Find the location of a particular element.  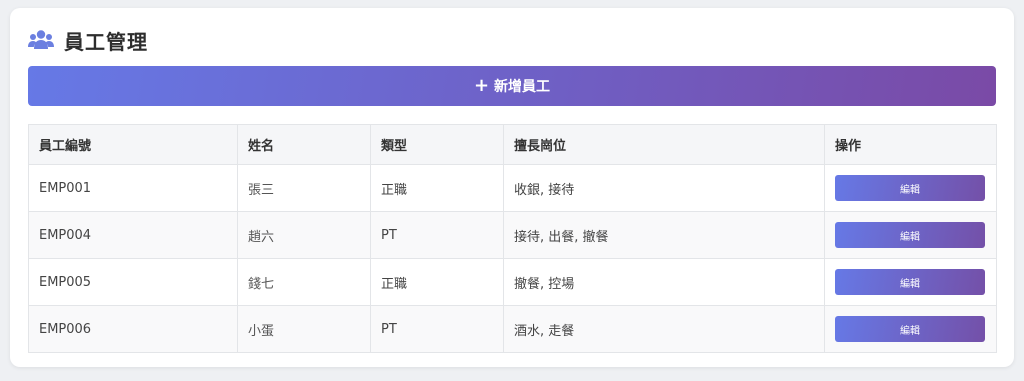

table-row: EMP004 趙六 PT 接待, 出餐, 撤餐 編輯 is located at coordinates (512, 235).